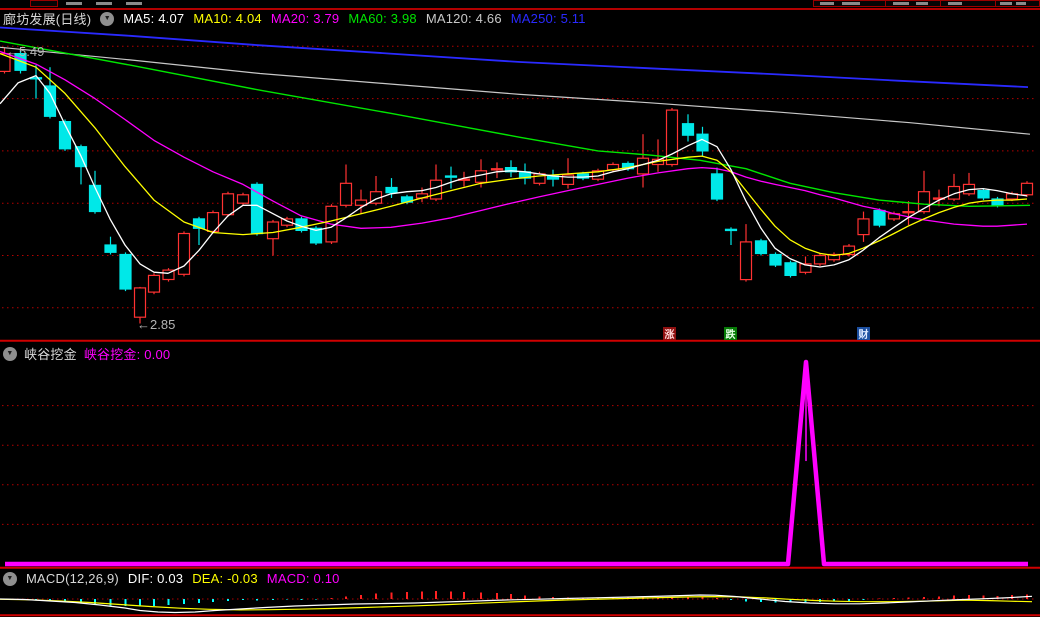 This screenshot has height=617, width=1040. What do you see at coordinates (44, 3) in the screenshot?
I see `toolbar-fragment` at bounding box center [44, 3].